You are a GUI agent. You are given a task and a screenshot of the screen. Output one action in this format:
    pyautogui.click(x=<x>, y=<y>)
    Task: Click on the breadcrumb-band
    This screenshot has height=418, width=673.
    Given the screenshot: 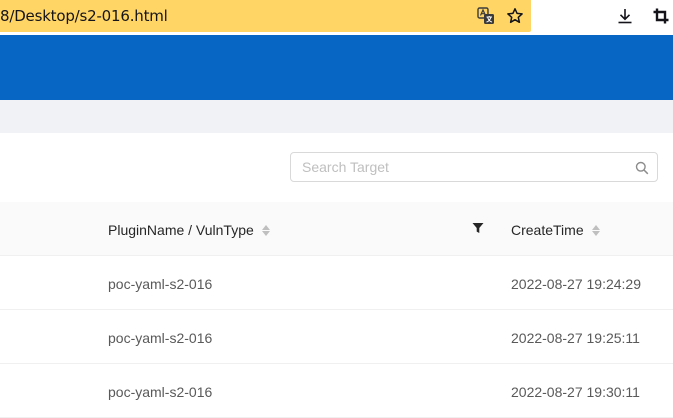 What is the action you would take?
    pyautogui.click(x=336, y=116)
    